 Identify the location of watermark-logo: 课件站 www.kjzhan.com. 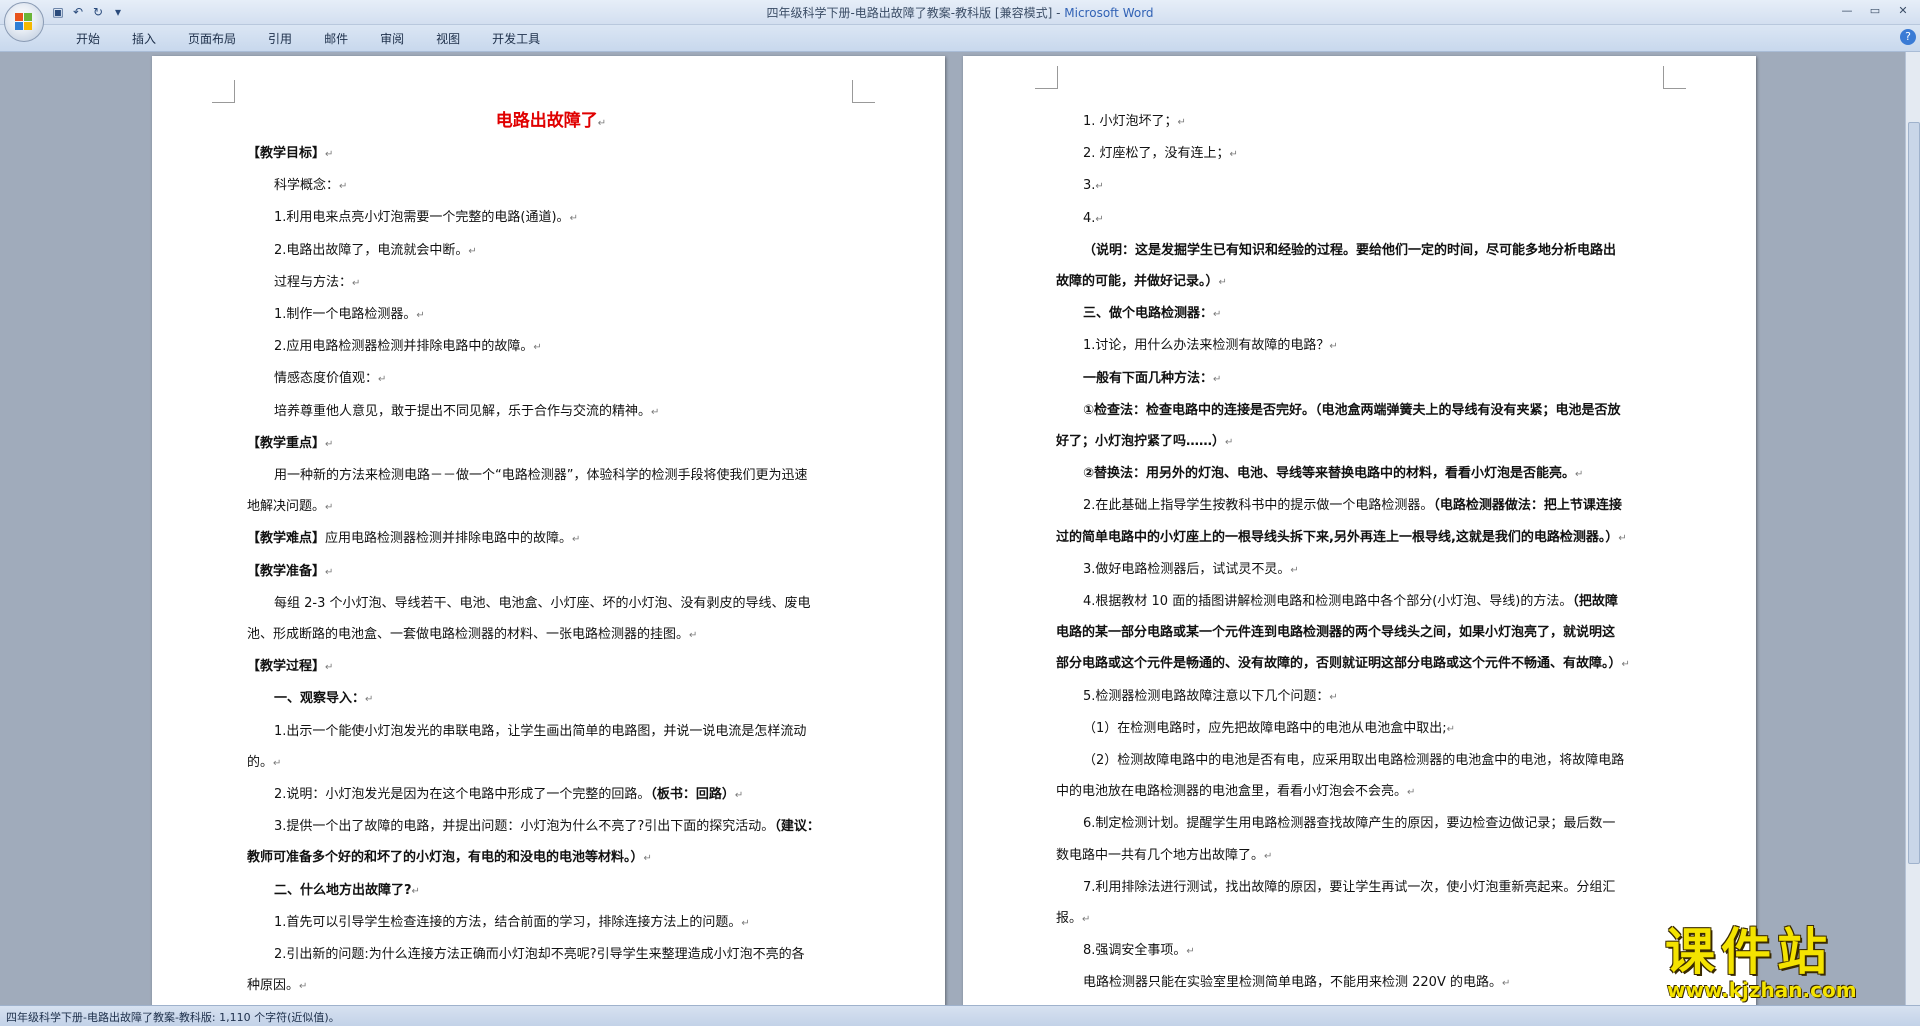
(1790, 965).